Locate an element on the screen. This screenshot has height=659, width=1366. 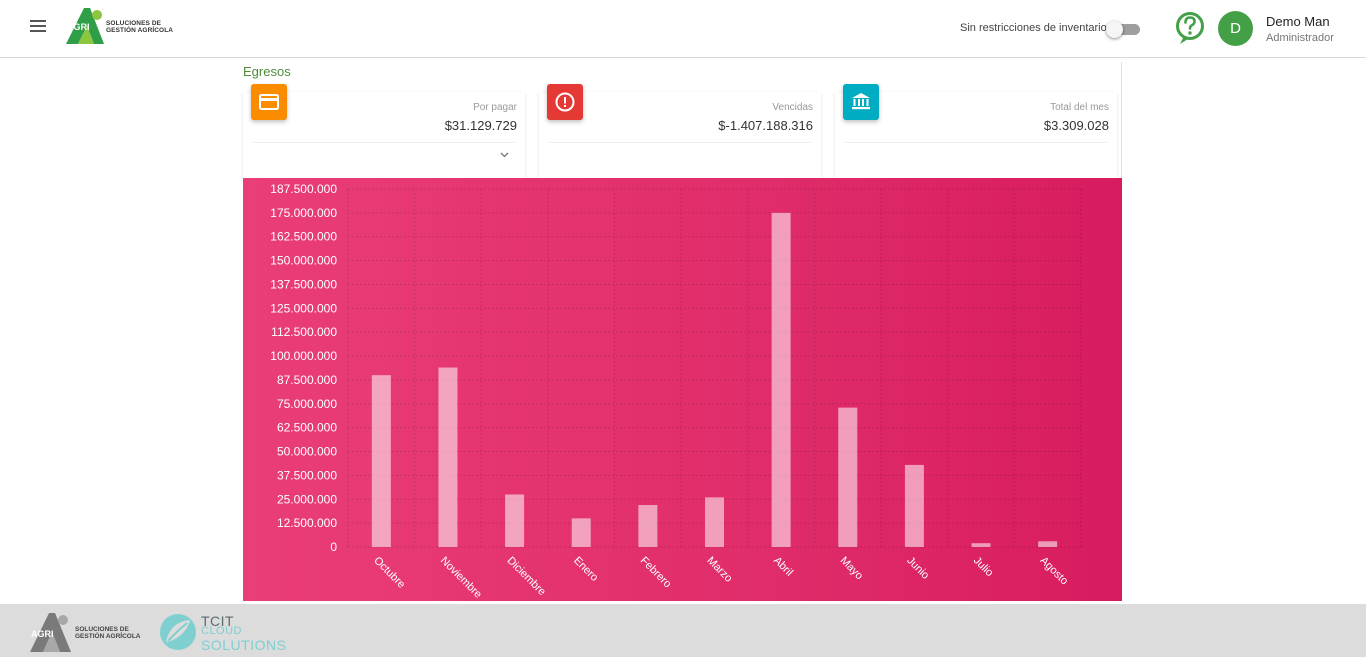
y-tick-label: 87.500.000 is located at coordinates (307, 380).